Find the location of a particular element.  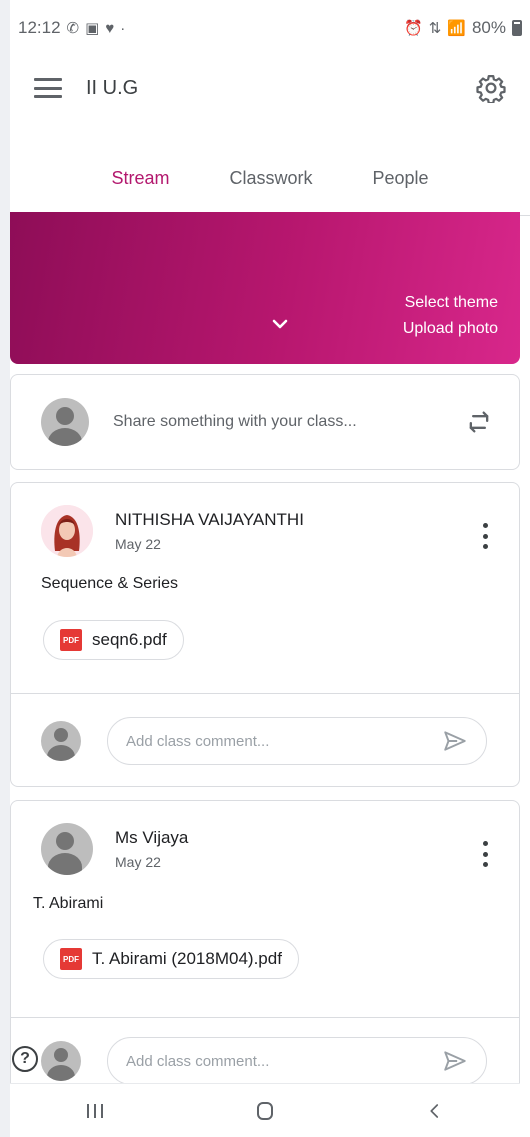

upload-photo-link: Upload photo is located at coordinates (450, 329).